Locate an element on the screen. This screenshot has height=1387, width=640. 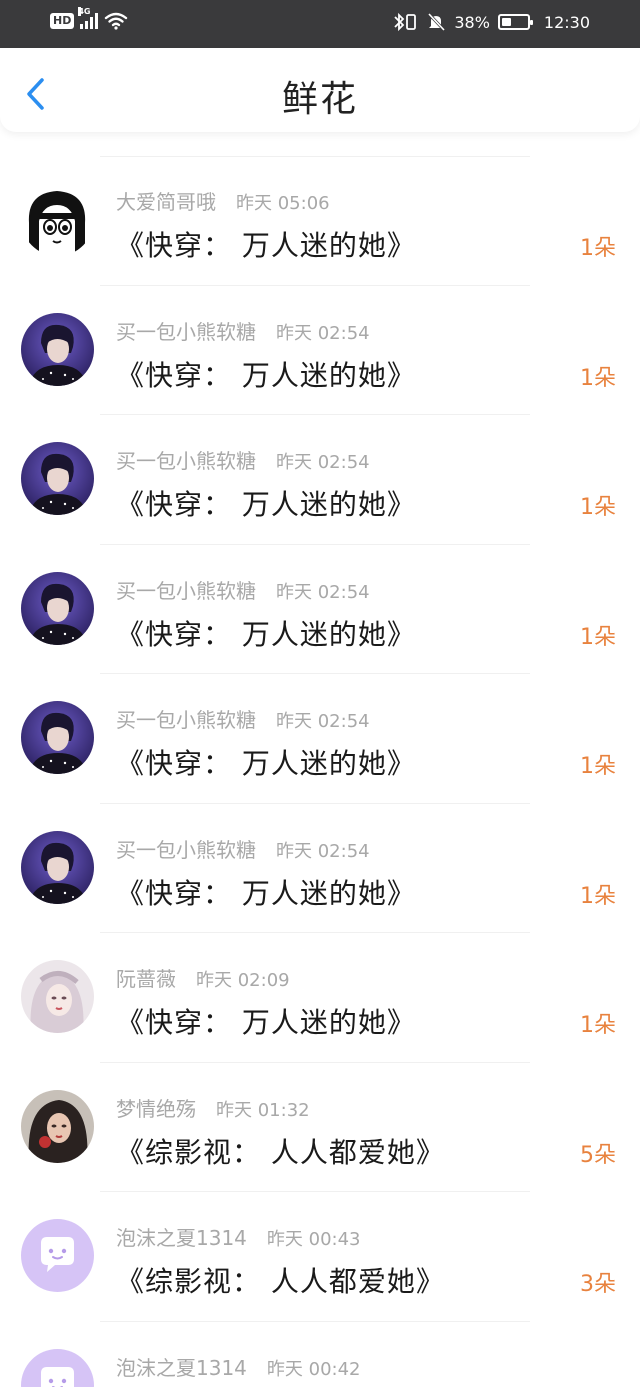
list-item: 泡沫之夏1314 昨天 00:42 is located at coordinates (320, 1354).